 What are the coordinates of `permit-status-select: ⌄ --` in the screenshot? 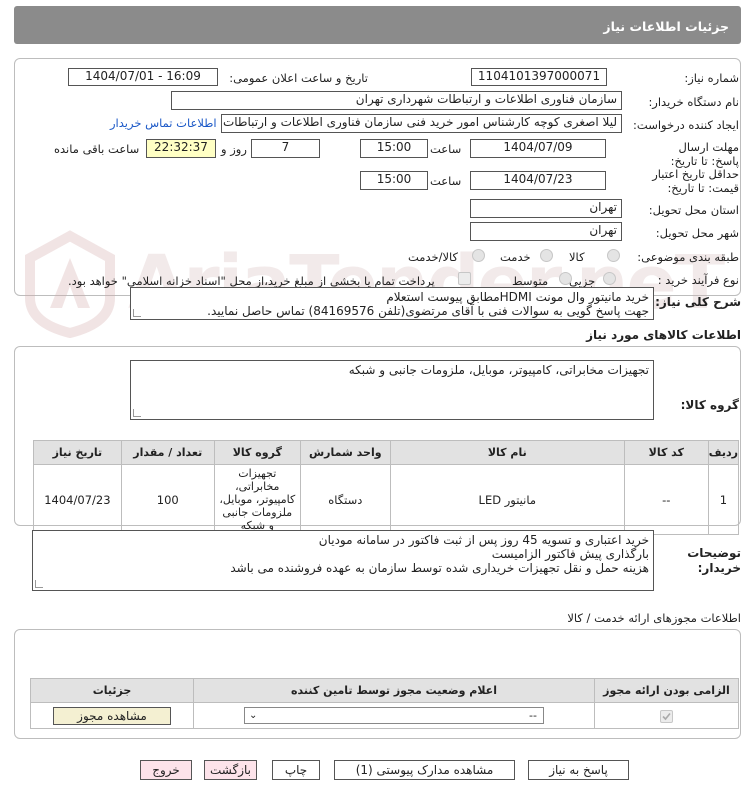 It's located at (394, 715).